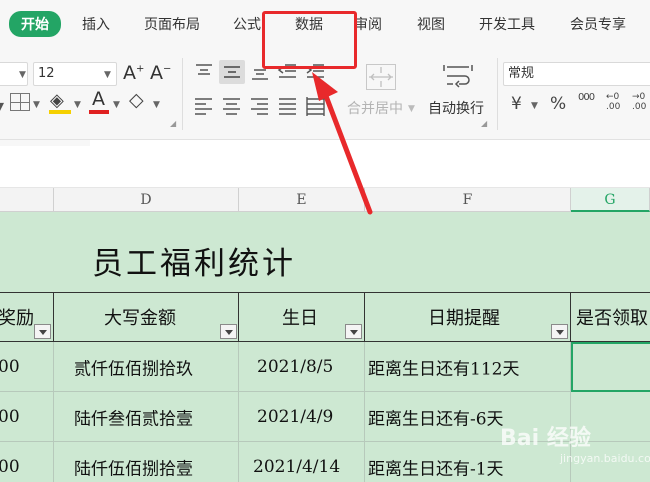  Describe the element at coordinates (545, 438) in the screenshot. I see `watermark-logo: Bai 经验` at that location.